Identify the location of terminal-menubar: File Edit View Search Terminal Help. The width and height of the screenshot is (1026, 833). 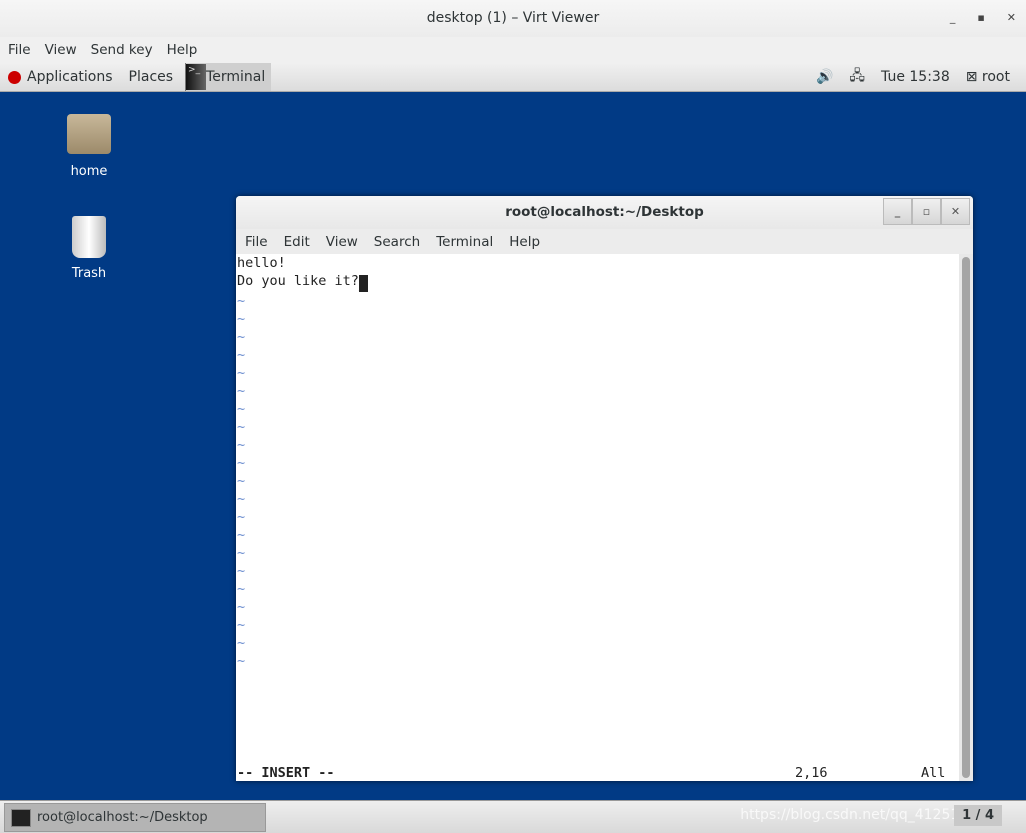
(604, 241).